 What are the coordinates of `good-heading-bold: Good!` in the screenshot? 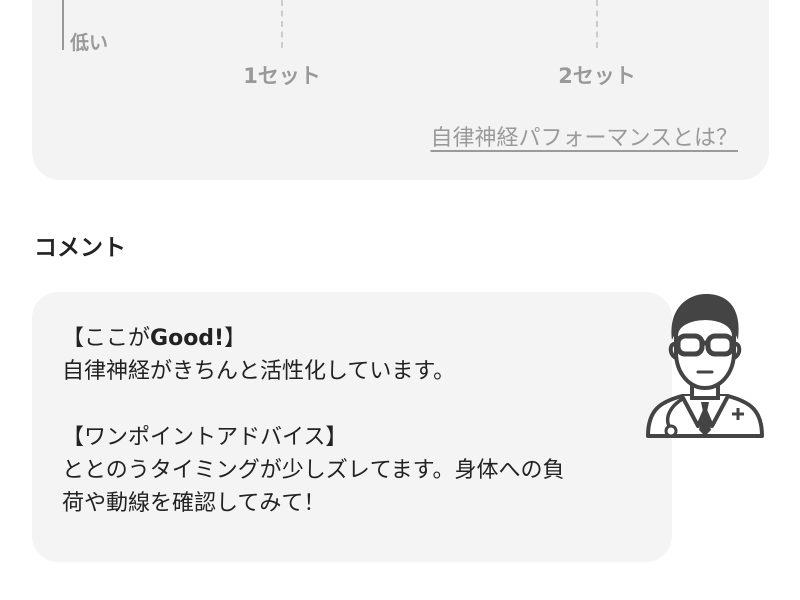 It's located at (187, 338).